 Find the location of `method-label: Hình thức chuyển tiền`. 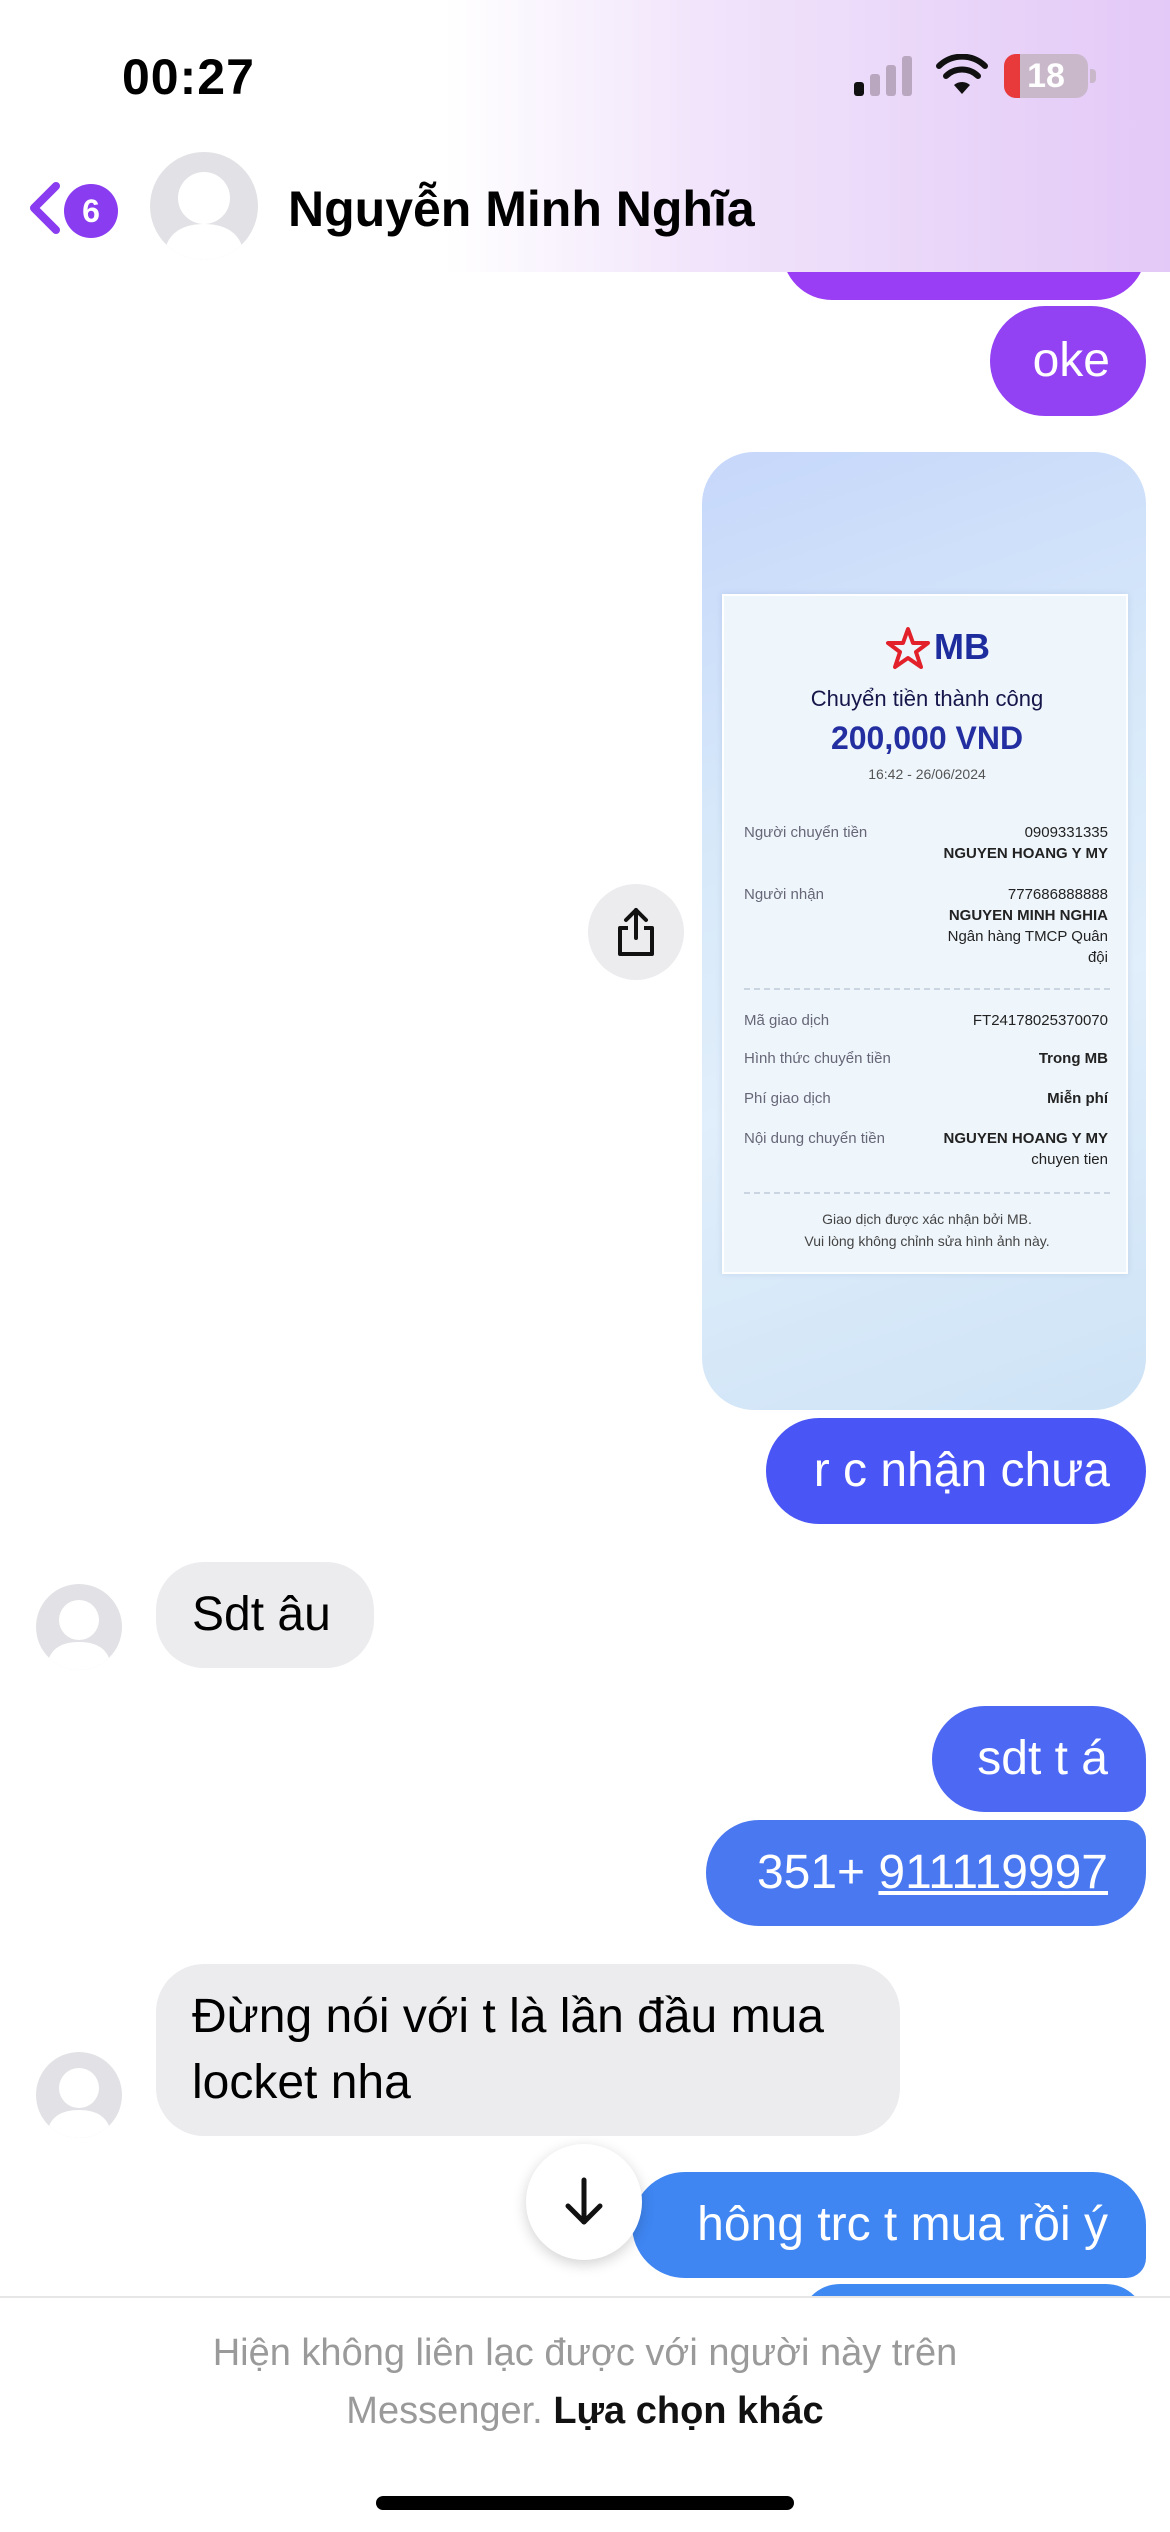

method-label: Hình thức chuyển tiền is located at coordinates (817, 1058).